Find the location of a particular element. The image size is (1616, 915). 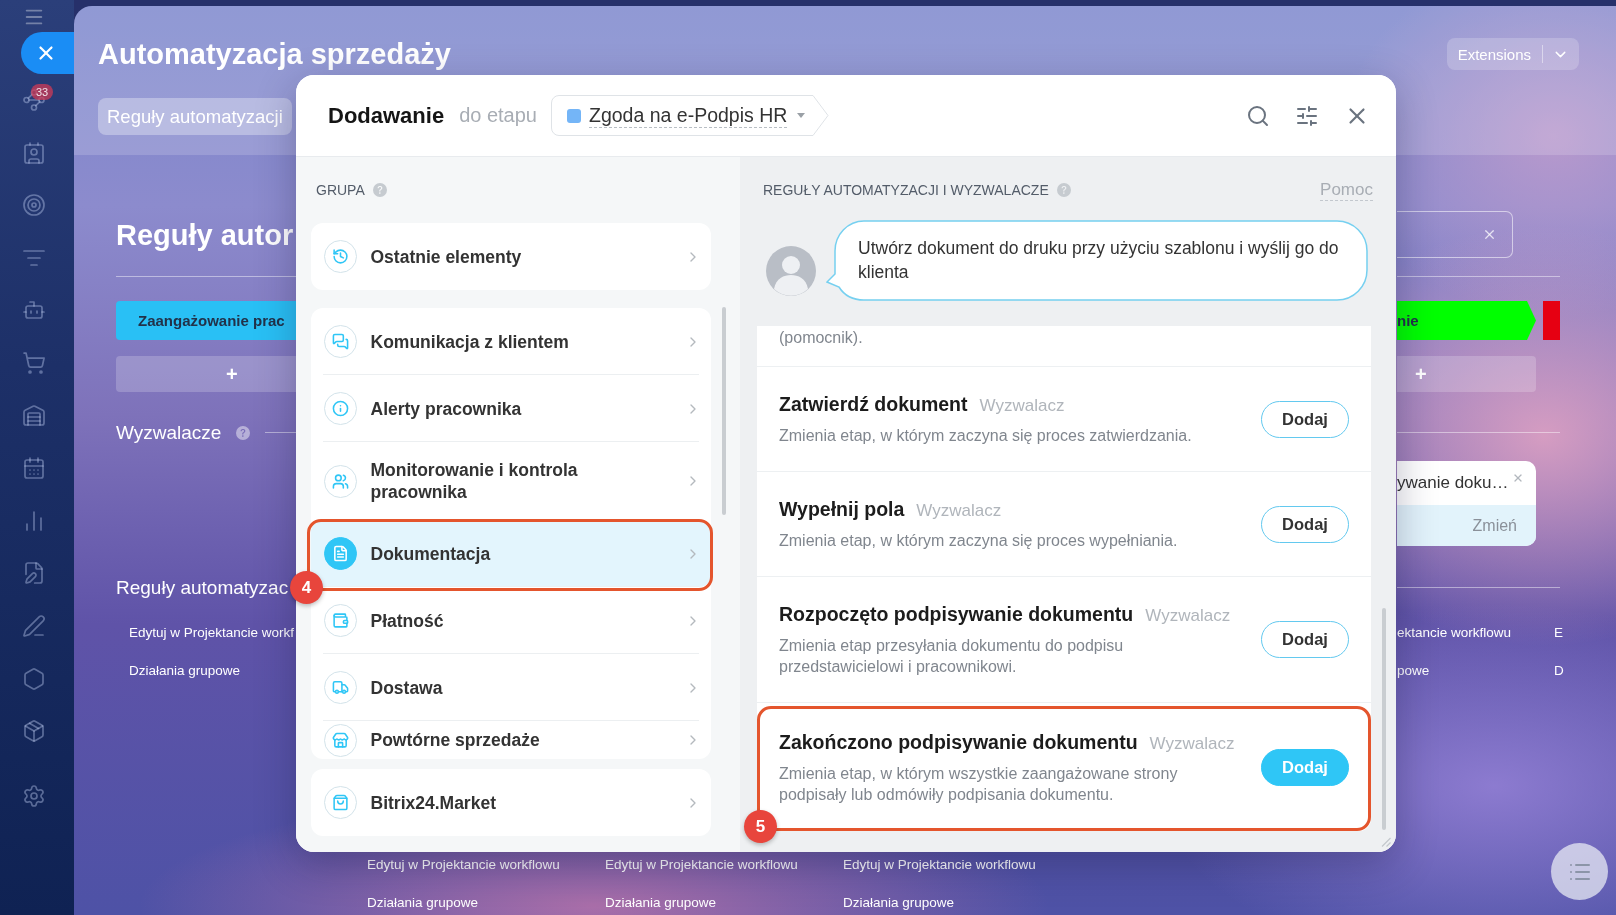

stage-bar: Zaangażowanie prac is located at coordinates (206, 320).